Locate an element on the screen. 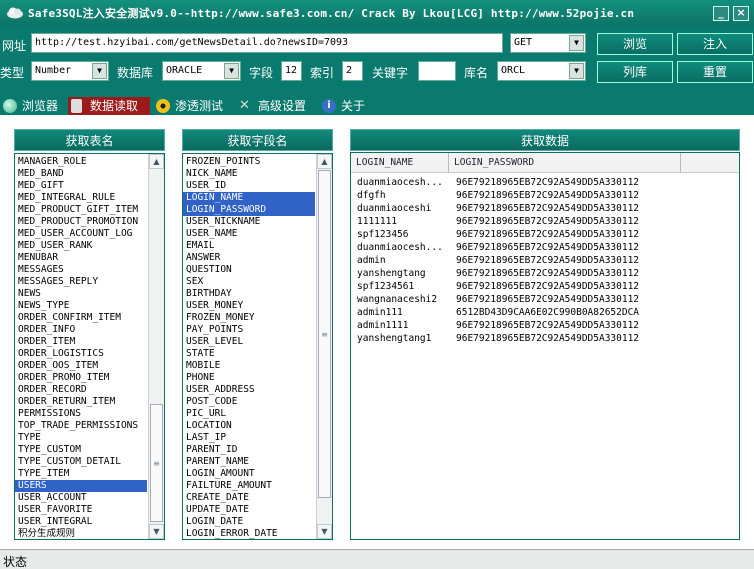 Image resolution: width=754 pixels, height=569 pixels. list-item: CREATE_DATE is located at coordinates (249, 498).